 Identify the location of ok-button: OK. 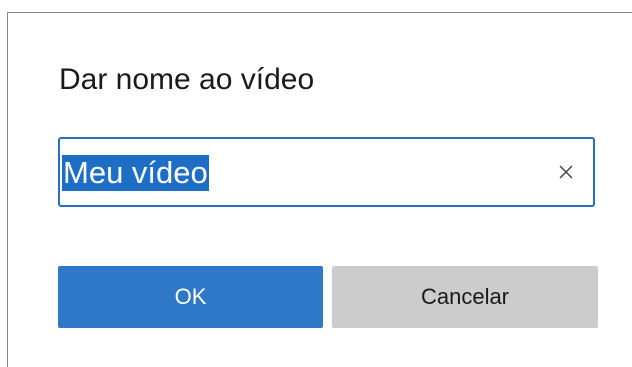
(190, 297).